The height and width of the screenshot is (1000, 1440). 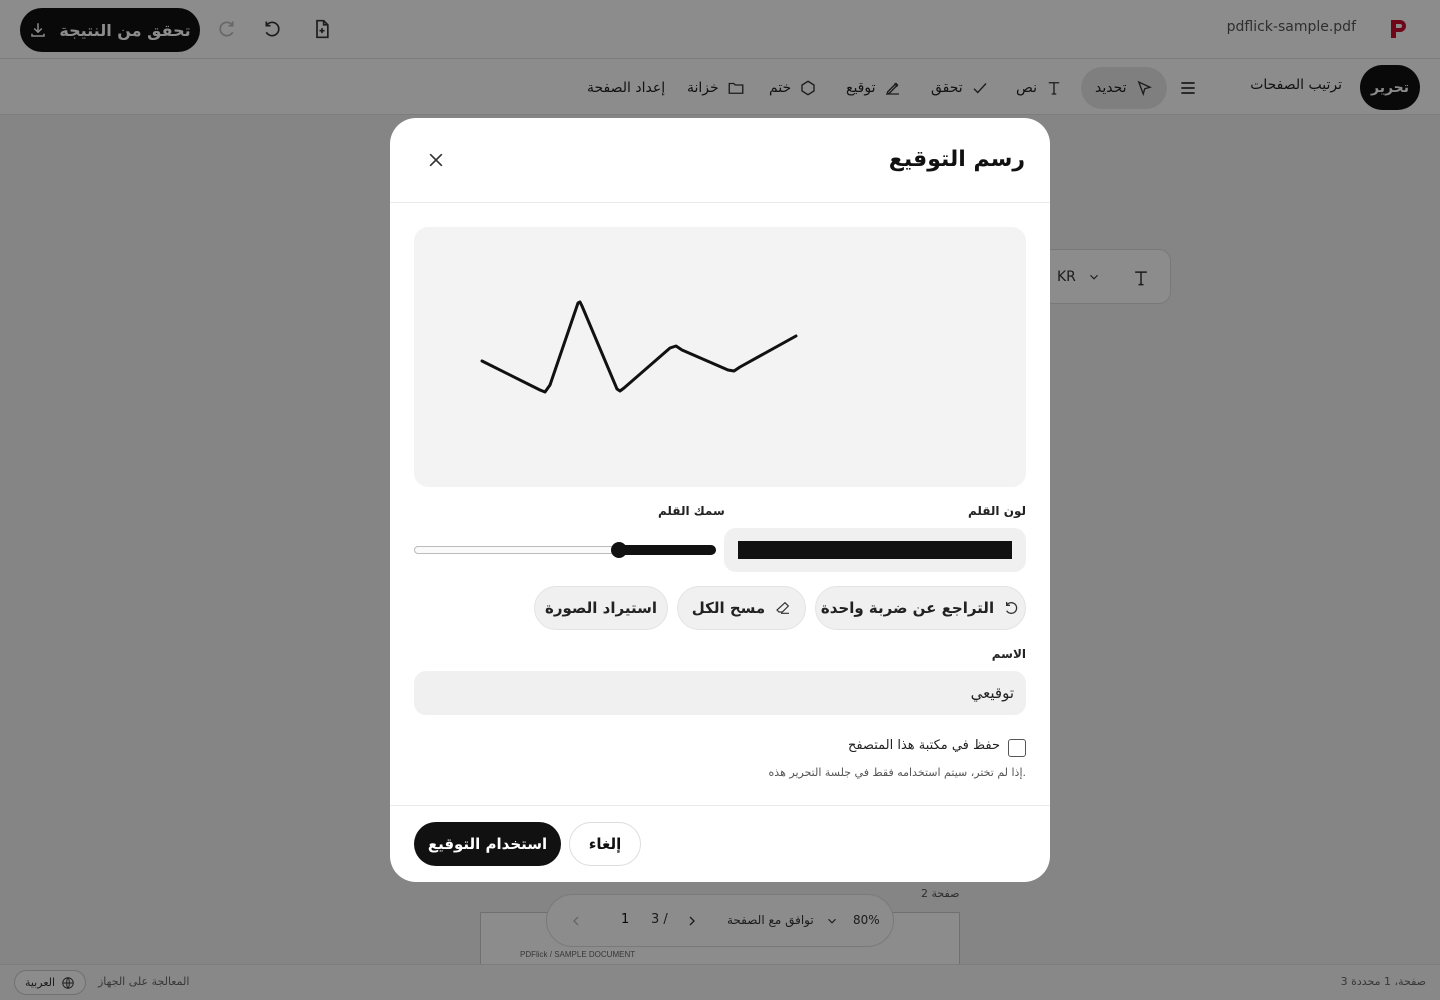 I want to click on clear-all-button: مسح الكل, so click(x=741, y=608).